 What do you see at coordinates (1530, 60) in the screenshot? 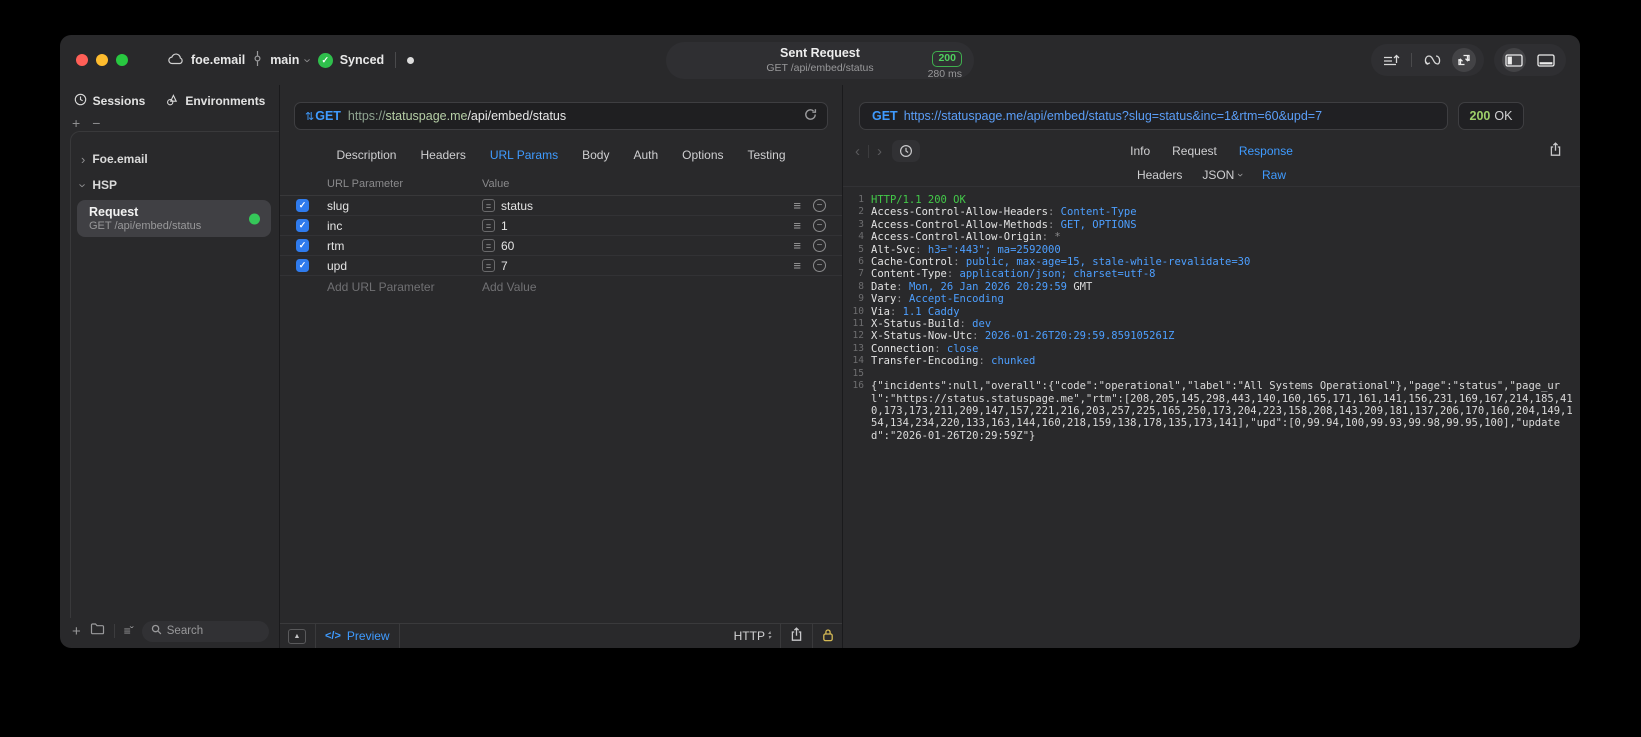
I see `toolbar-group-right` at bounding box center [1530, 60].